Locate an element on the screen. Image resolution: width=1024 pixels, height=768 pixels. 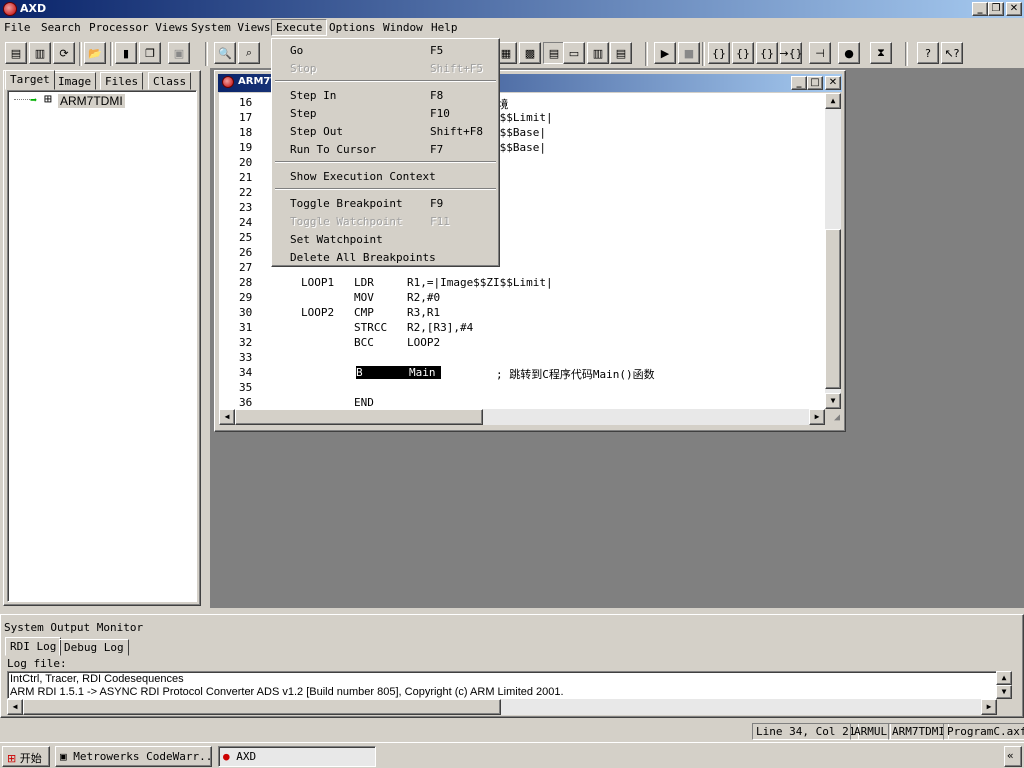
find-icon: 🔍 is located at coordinates (225, 53).